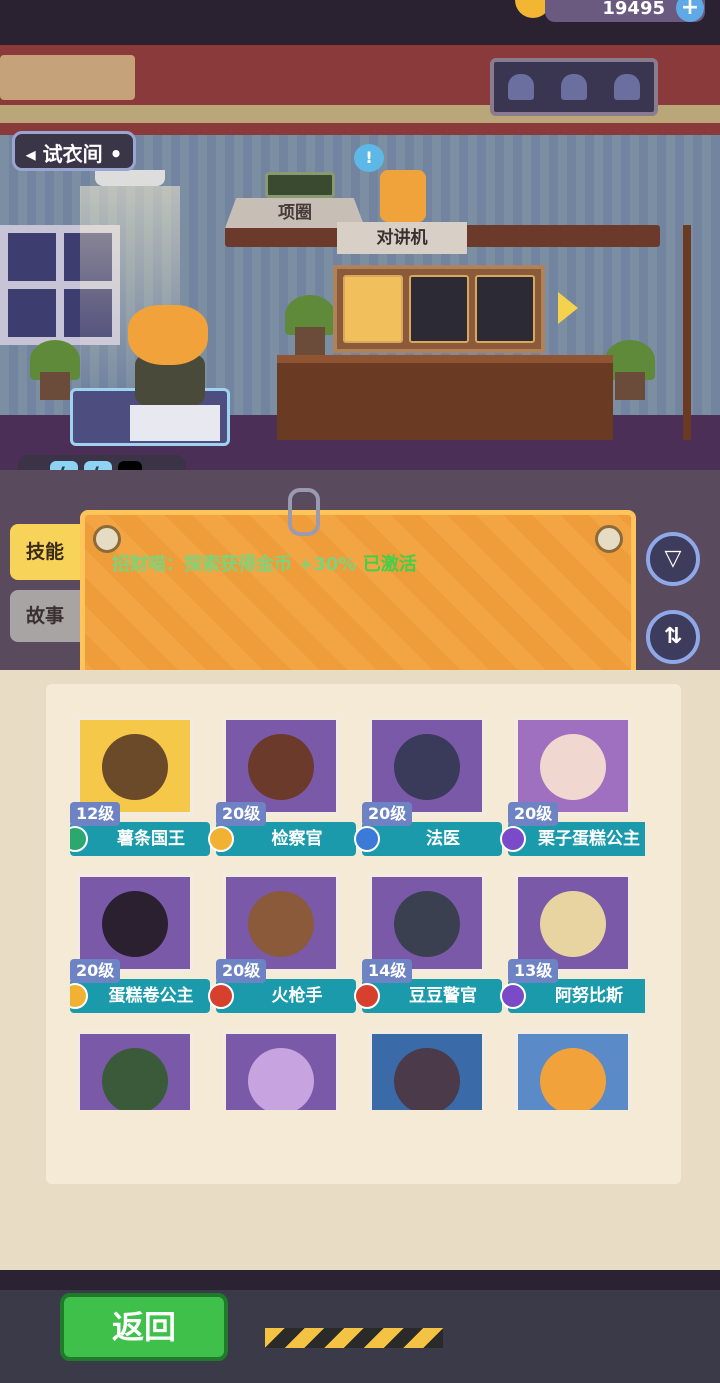  I want to click on character-name: 阿努比斯, so click(572, 996).